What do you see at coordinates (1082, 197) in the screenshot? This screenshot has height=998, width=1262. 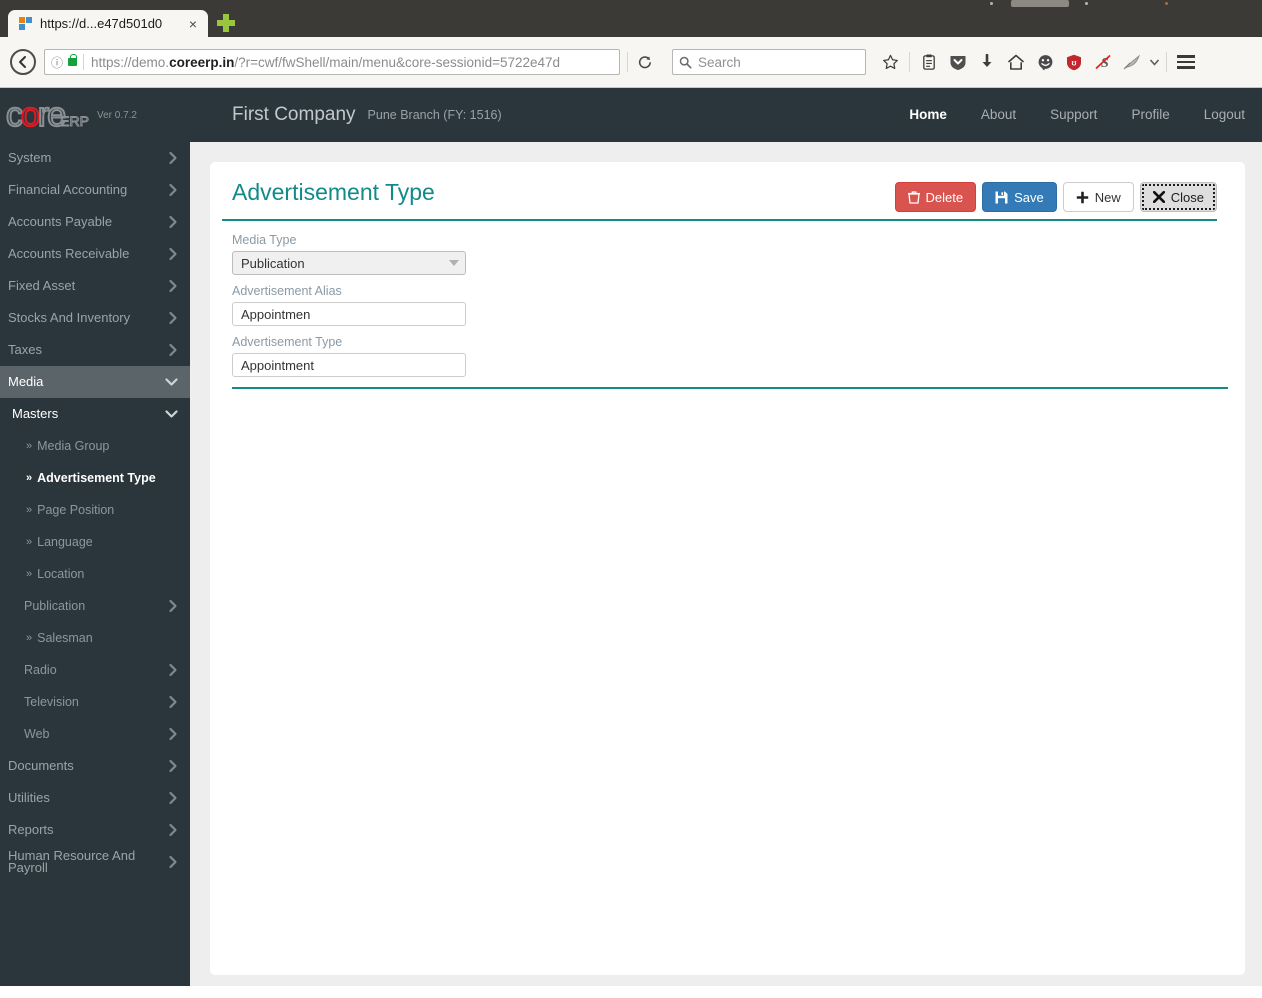 I see `plus-icon` at bounding box center [1082, 197].